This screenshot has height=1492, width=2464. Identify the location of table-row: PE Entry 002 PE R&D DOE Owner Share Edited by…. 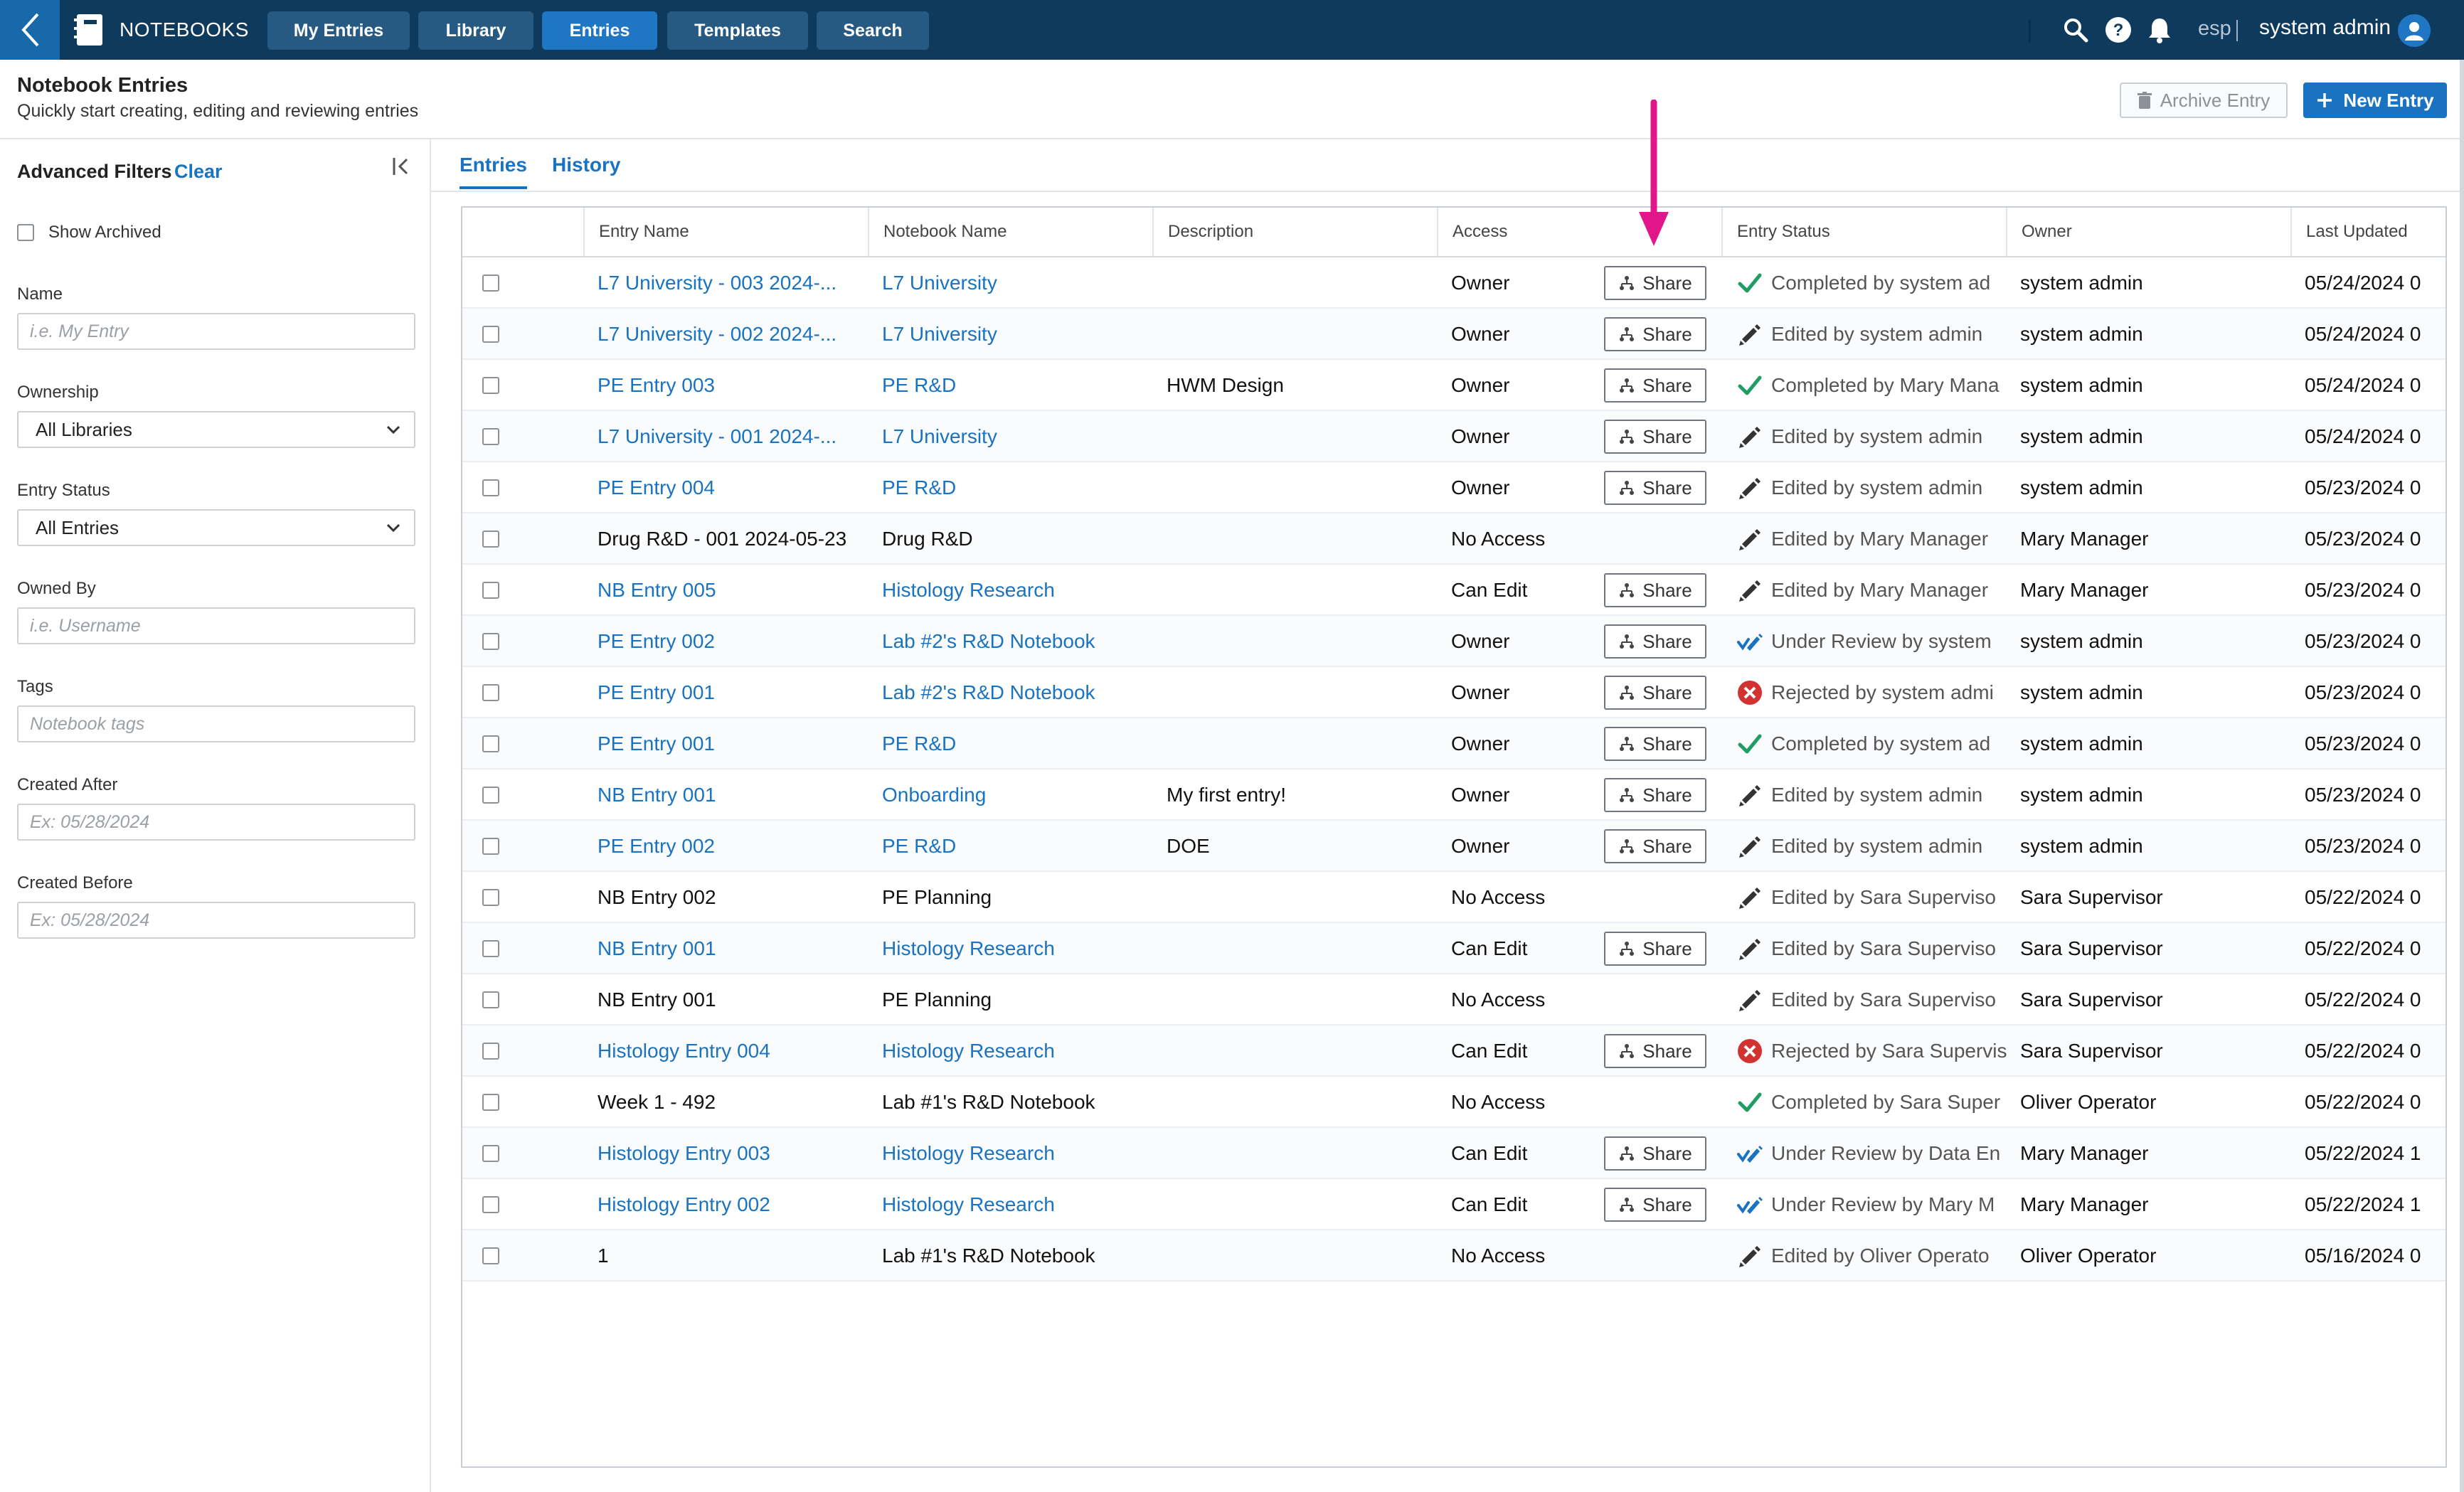
(1454, 846).